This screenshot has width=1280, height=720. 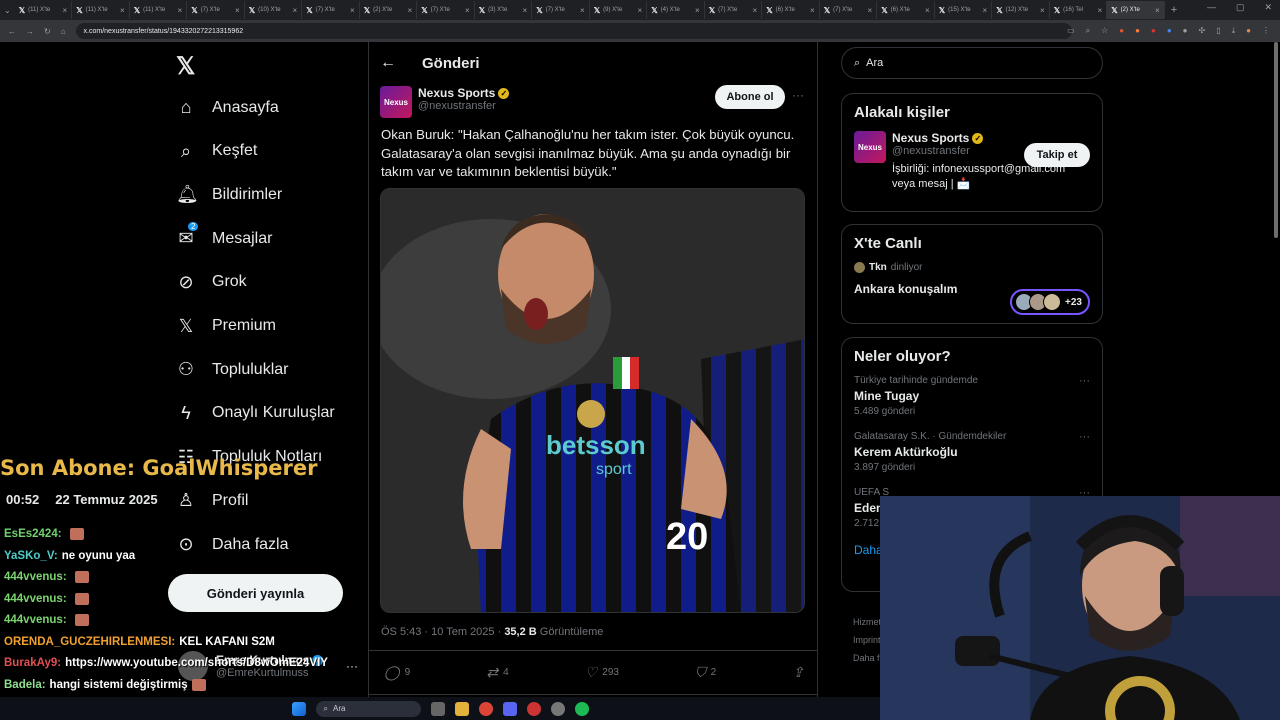 What do you see at coordinates (557, 708) in the screenshot?
I see `settings-icon` at bounding box center [557, 708].